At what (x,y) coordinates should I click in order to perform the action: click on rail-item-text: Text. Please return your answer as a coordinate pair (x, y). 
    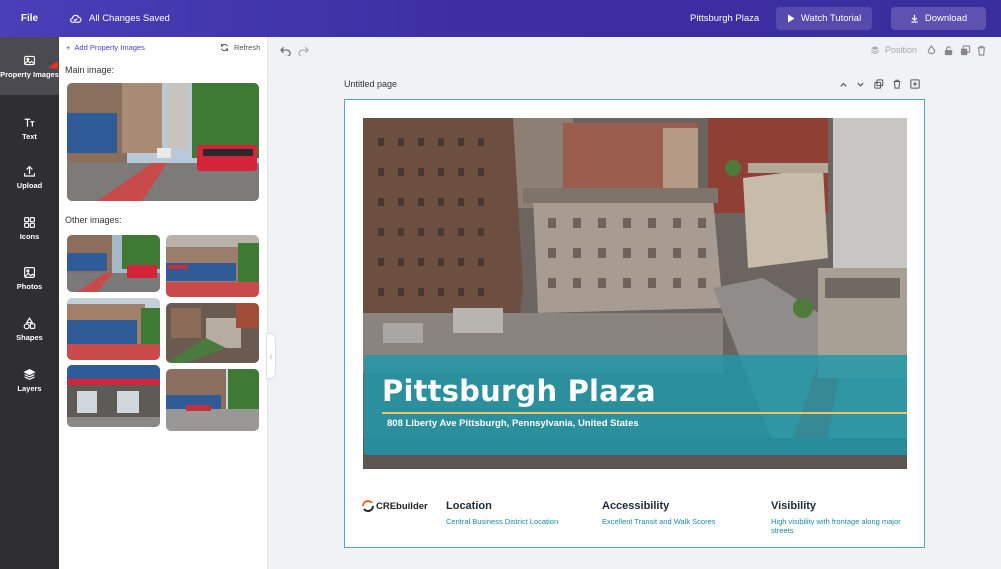
    Looking at the image, I should click on (29, 128).